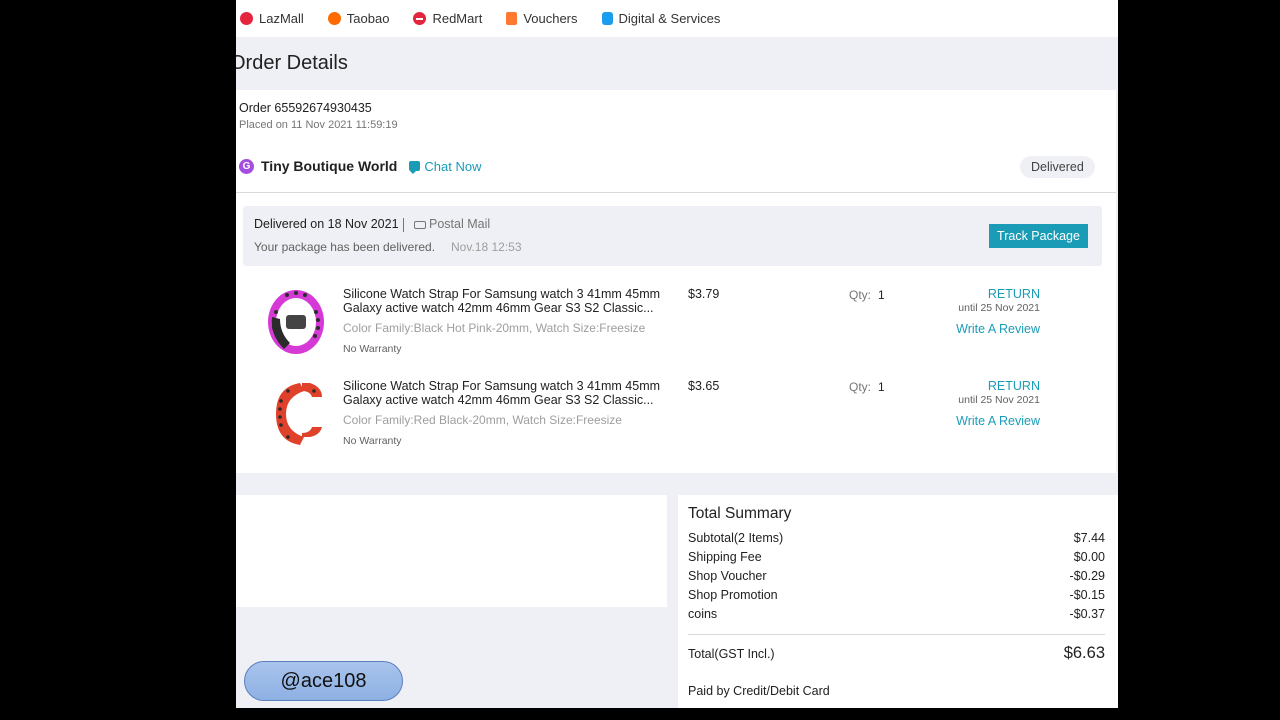 The height and width of the screenshot is (720, 1280). Describe the element at coordinates (281, 18) in the screenshot. I see `nav-label: LazMall` at that location.